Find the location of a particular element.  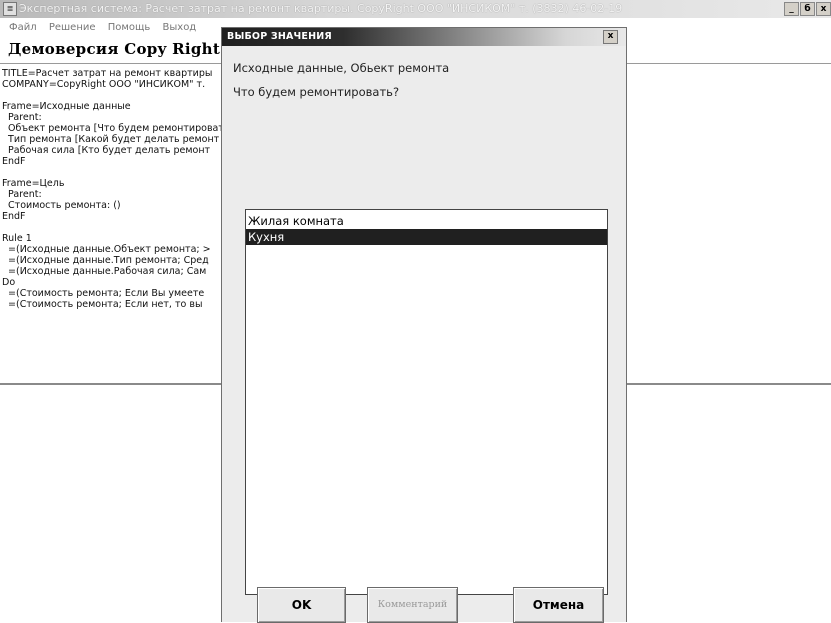

editor-line: =(Исходные данные.Тип ремонта; Сред is located at coordinates (105, 260).